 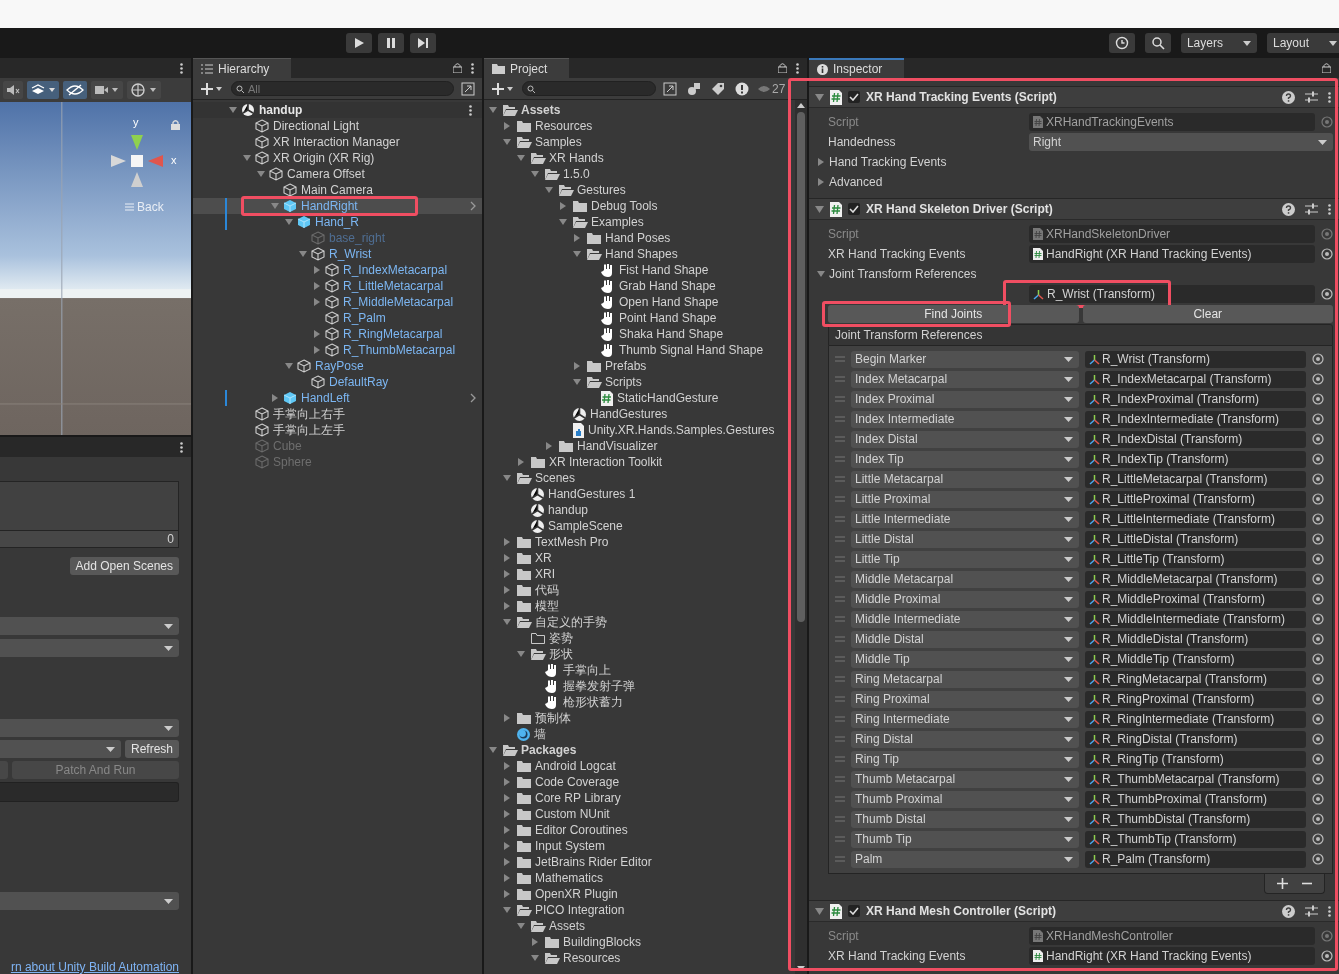 I want to click on search-button, so click(x=1157, y=43).